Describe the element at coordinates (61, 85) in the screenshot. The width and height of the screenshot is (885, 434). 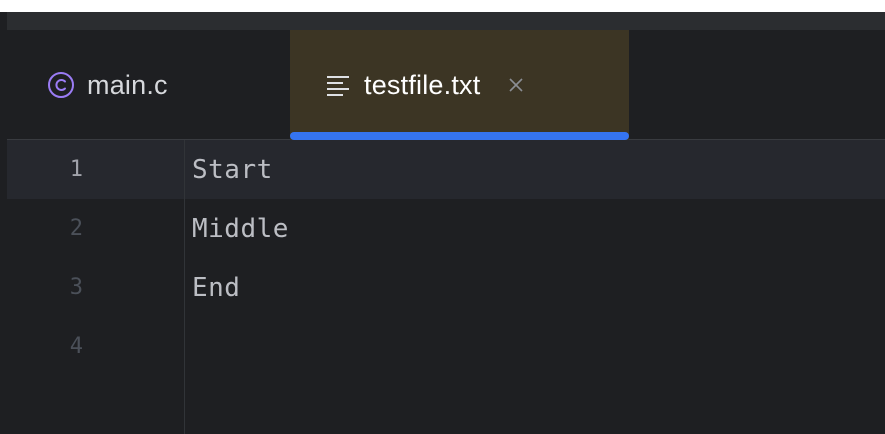
I see `c-file-icon` at that location.